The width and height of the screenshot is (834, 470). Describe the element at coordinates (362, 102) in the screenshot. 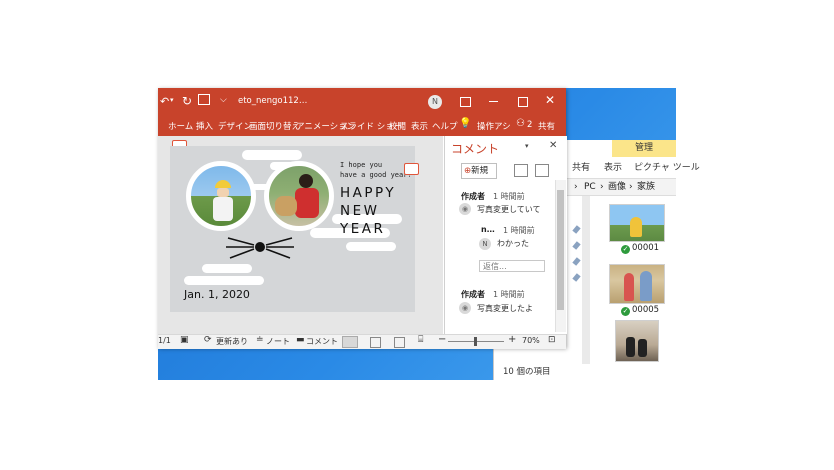

I see `title-bar: ↶ ▾ ↻ ⌵ eto_nengo112… N ✕` at that location.